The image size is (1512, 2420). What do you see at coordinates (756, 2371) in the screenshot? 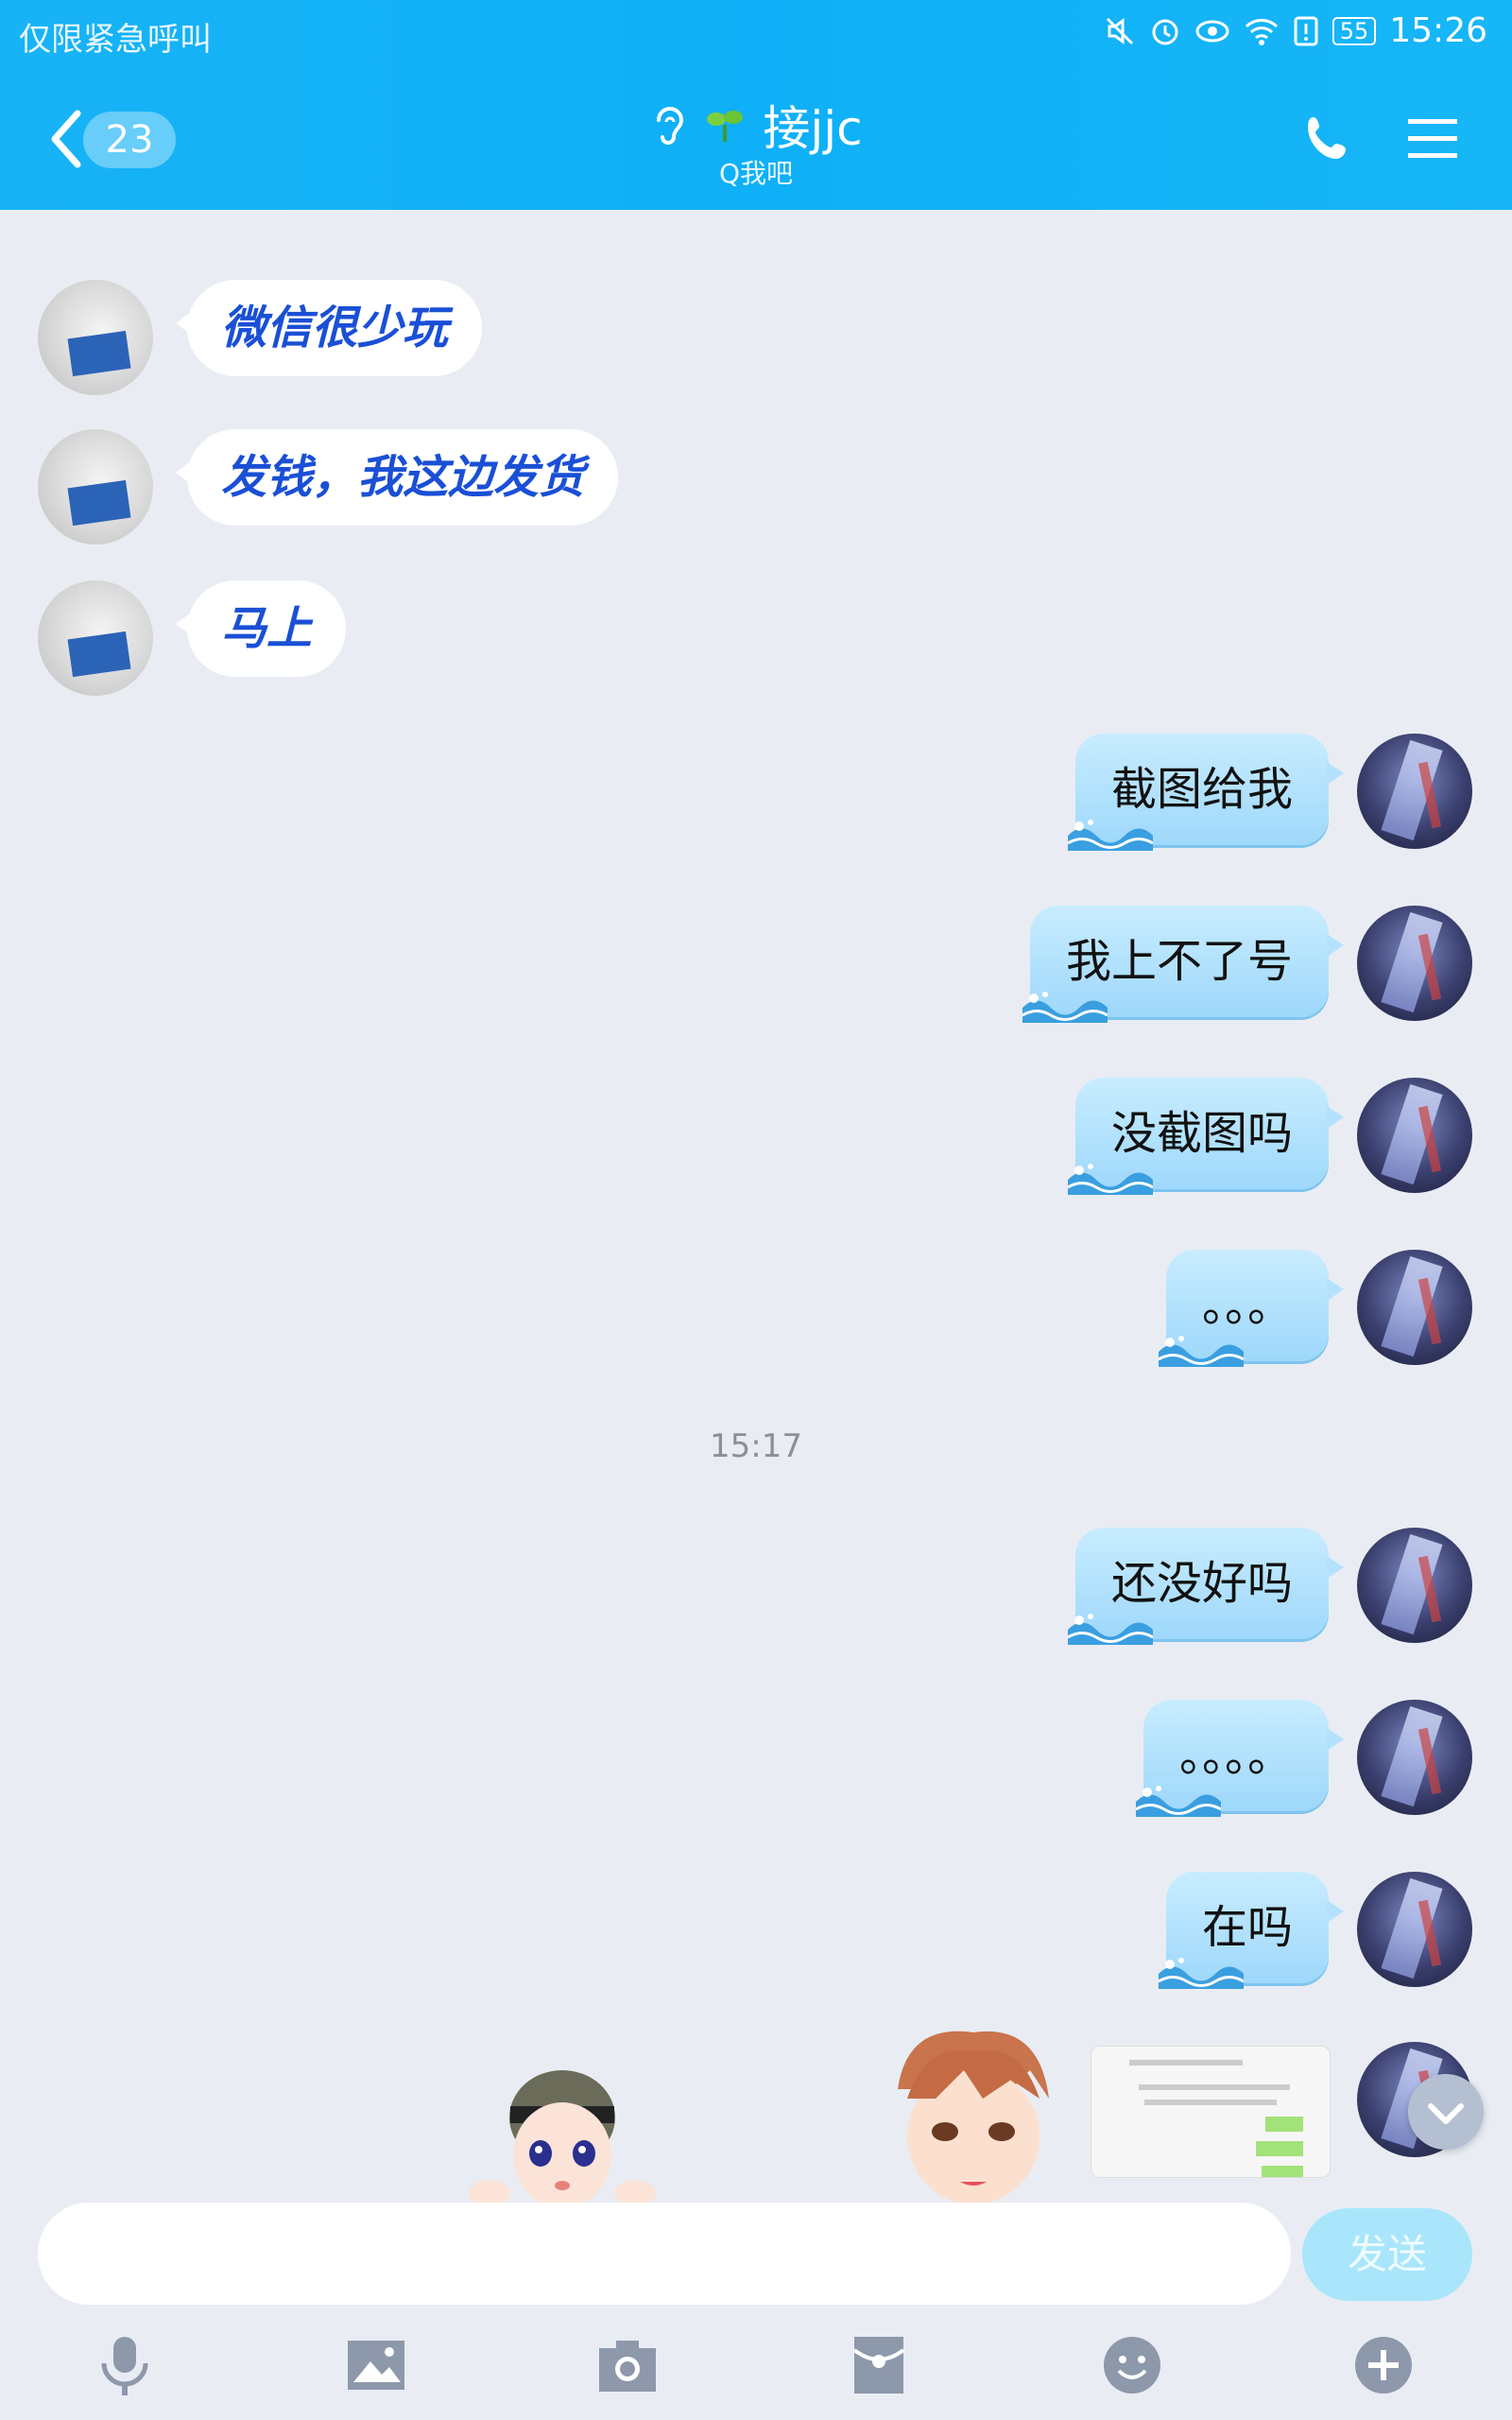
I see `input-toolbar` at bounding box center [756, 2371].